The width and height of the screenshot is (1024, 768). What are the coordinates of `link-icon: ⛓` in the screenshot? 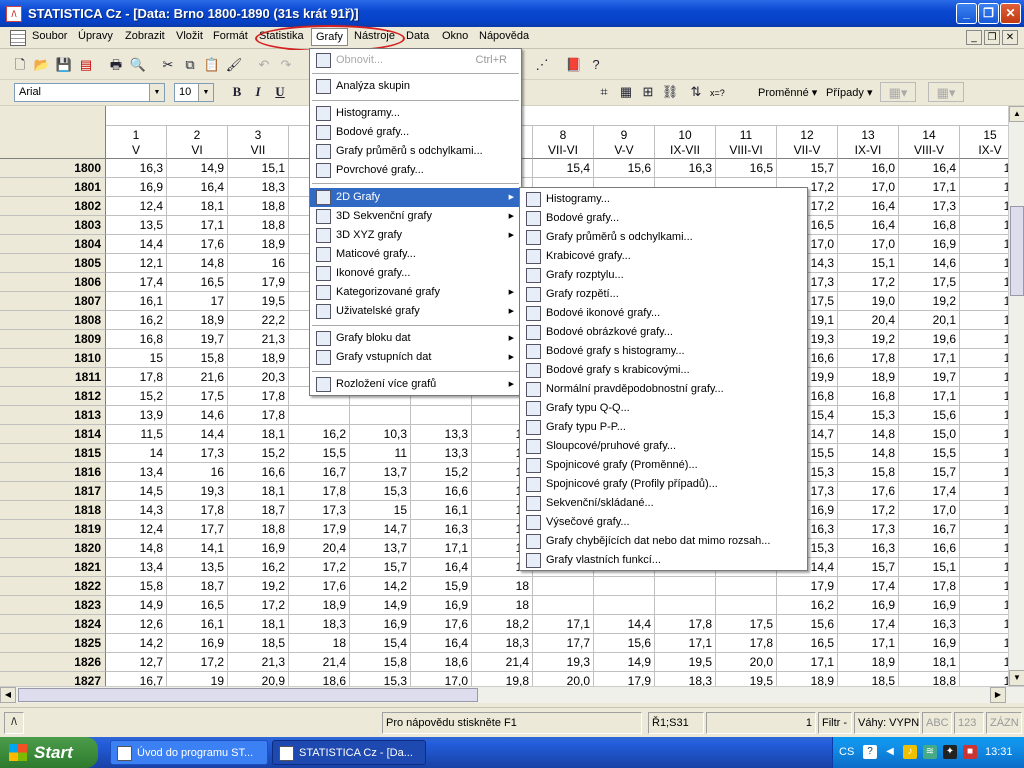 It's located at (670, 92).